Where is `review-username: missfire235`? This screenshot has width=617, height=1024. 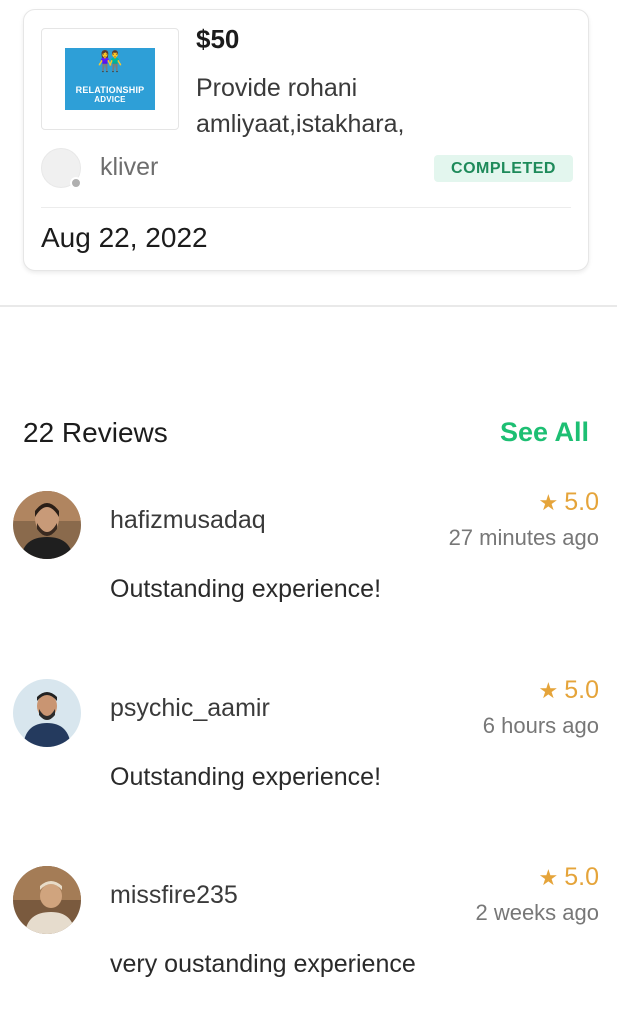
review-username: missfire235 is located at coordinates (174, 895).